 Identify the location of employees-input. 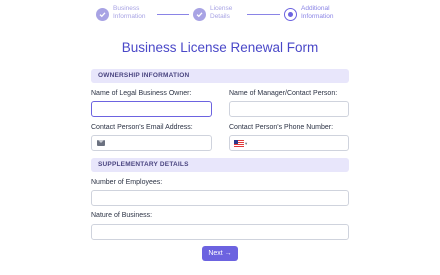
(220, 198).